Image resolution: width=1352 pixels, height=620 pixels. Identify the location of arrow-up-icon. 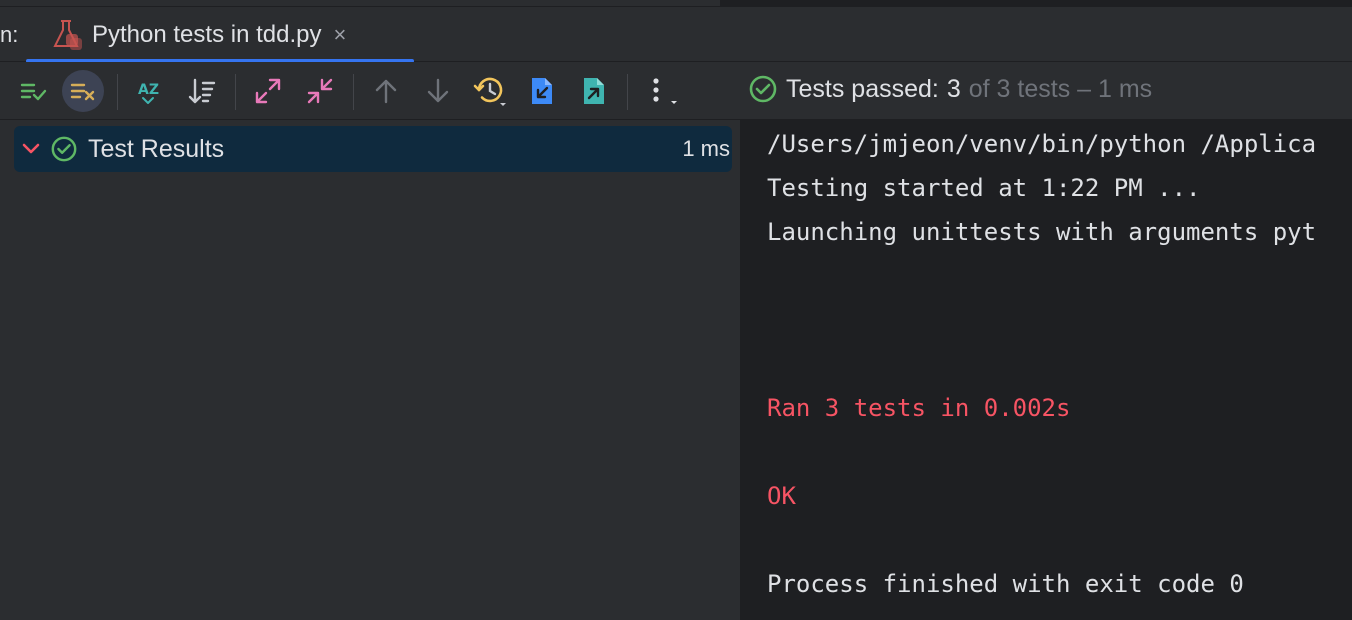
(386, 91).